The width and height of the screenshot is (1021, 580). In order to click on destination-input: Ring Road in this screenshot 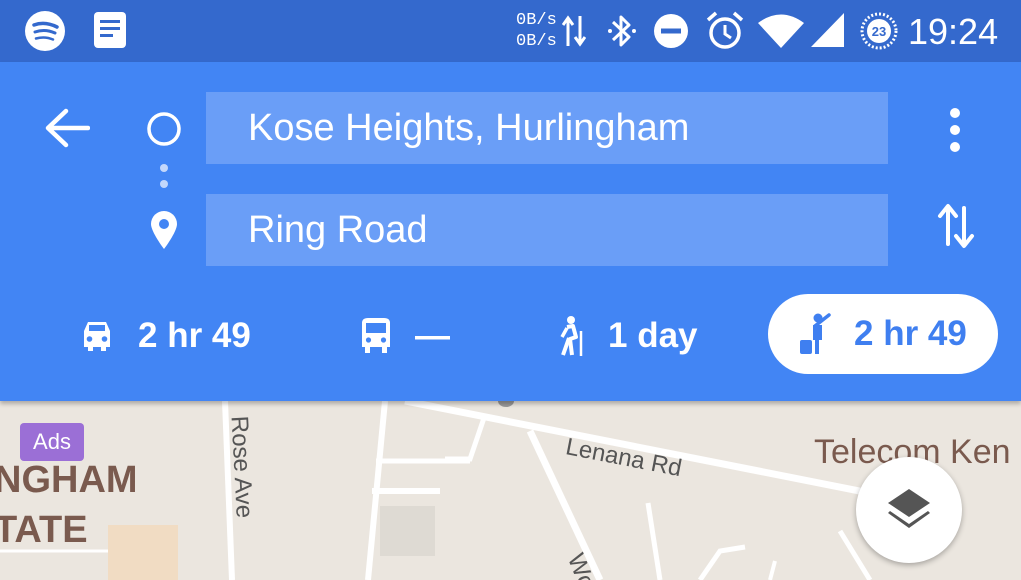, I will do `click(547, 230)`.